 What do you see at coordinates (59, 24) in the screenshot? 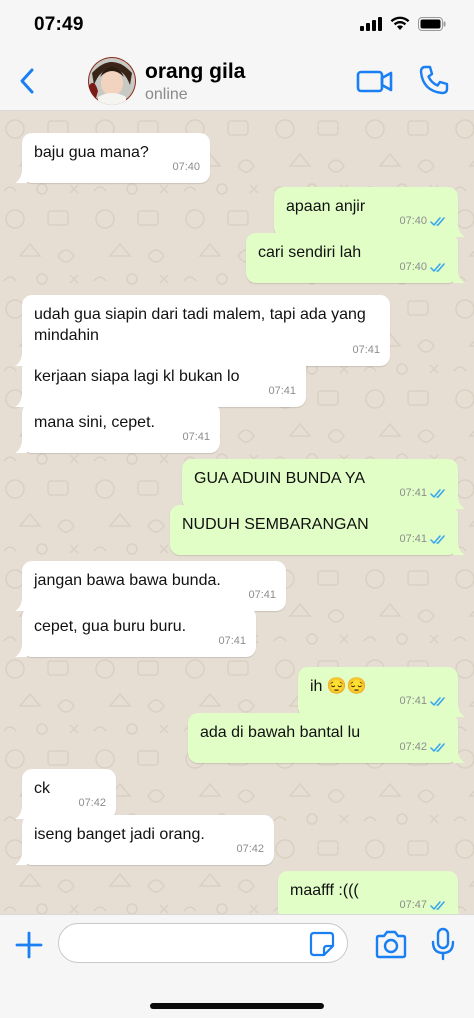
I see `status-time: 07:49` at bounding box center [59, 24].